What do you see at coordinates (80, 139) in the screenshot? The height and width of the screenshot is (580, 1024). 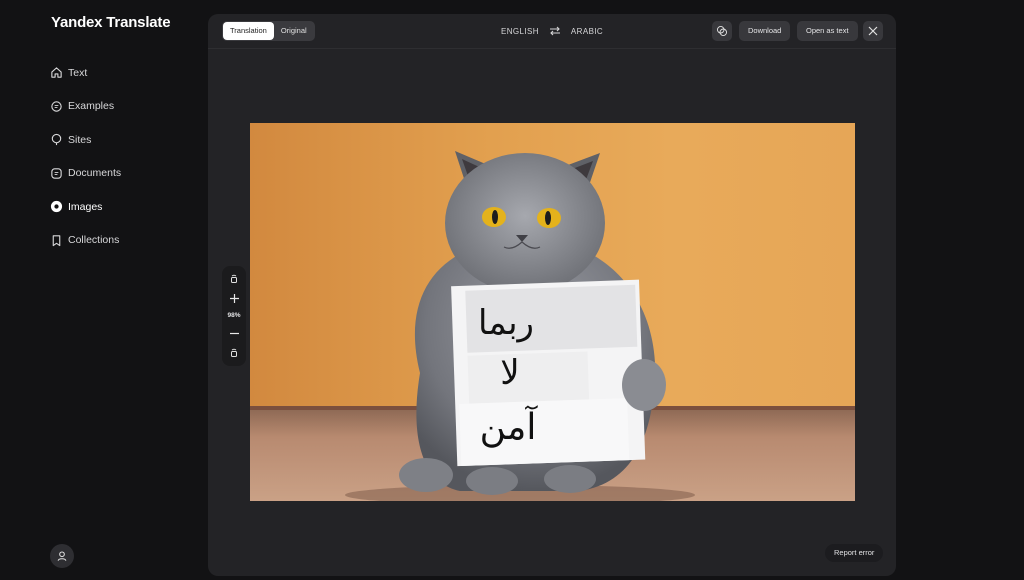 I see `sidebar-item-label: Sites` at bounding box center [80, 139].